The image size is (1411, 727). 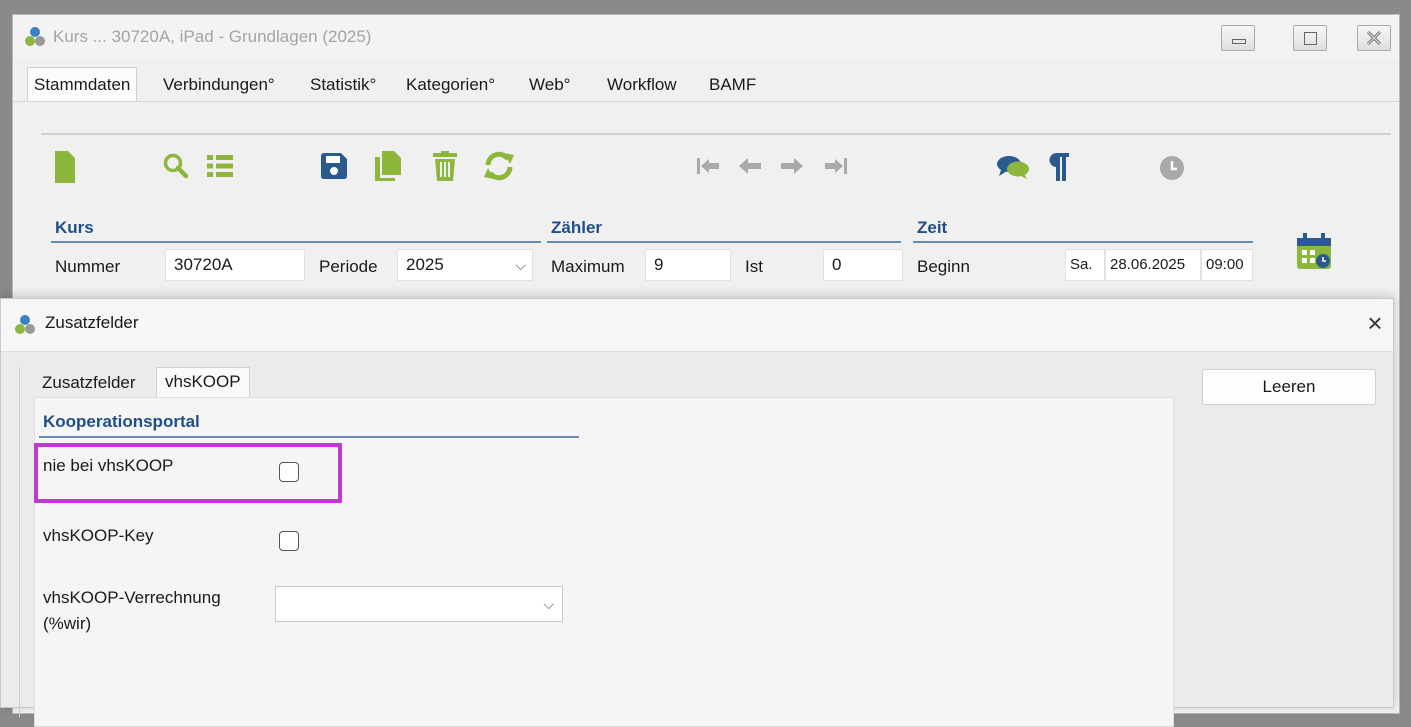 What do you see at coordinates (334, 166) in the screenshot?
I see `save-icon` at bounding box center [334, 166].